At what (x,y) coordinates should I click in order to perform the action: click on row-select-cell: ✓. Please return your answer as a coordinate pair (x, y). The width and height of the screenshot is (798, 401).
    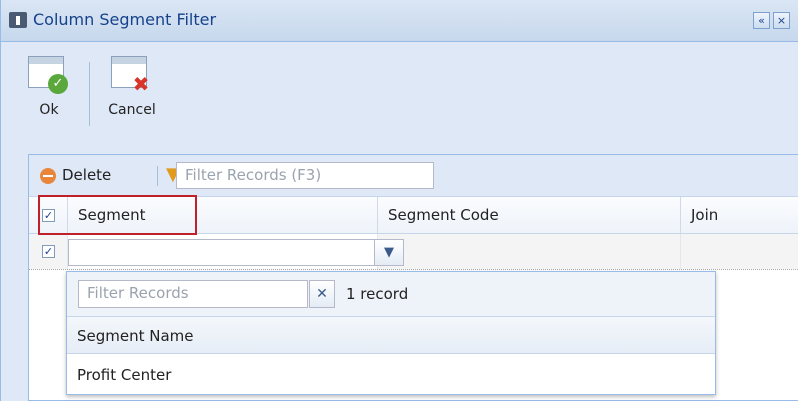
    Looking at the image, I should click on (48, 251).